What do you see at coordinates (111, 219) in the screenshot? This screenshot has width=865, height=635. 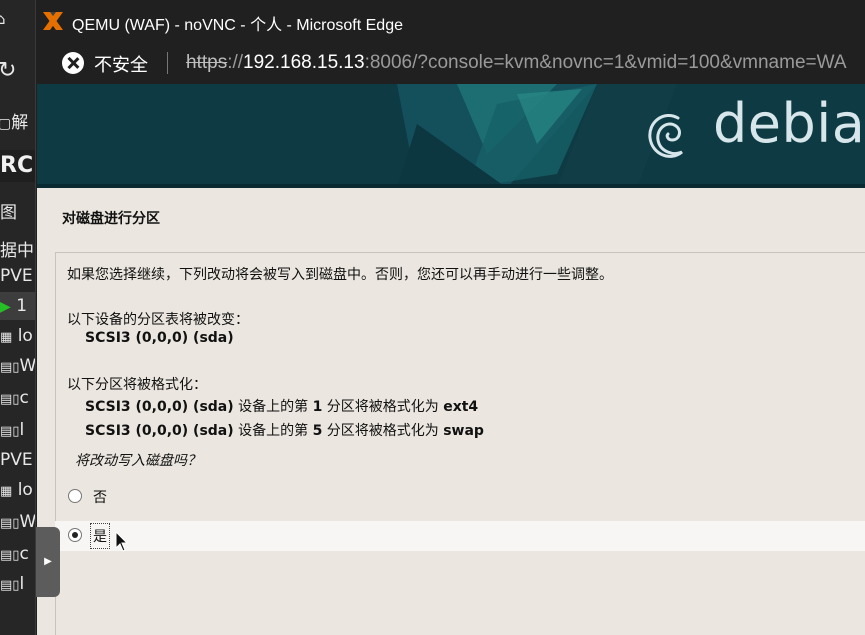 I see `step-title: 对磁盘进行分区` at bounding box center [111, 219].